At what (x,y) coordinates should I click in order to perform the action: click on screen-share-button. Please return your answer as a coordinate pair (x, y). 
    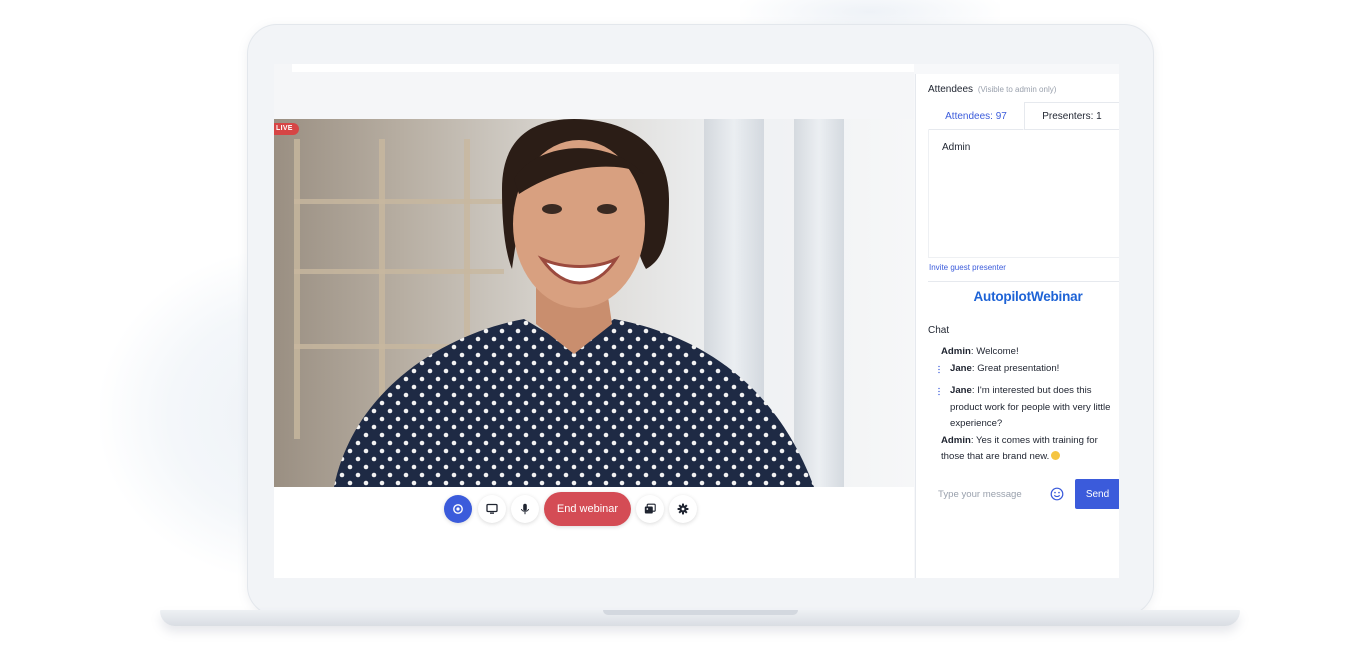
    Looking at the image, I should click on (492, 509).